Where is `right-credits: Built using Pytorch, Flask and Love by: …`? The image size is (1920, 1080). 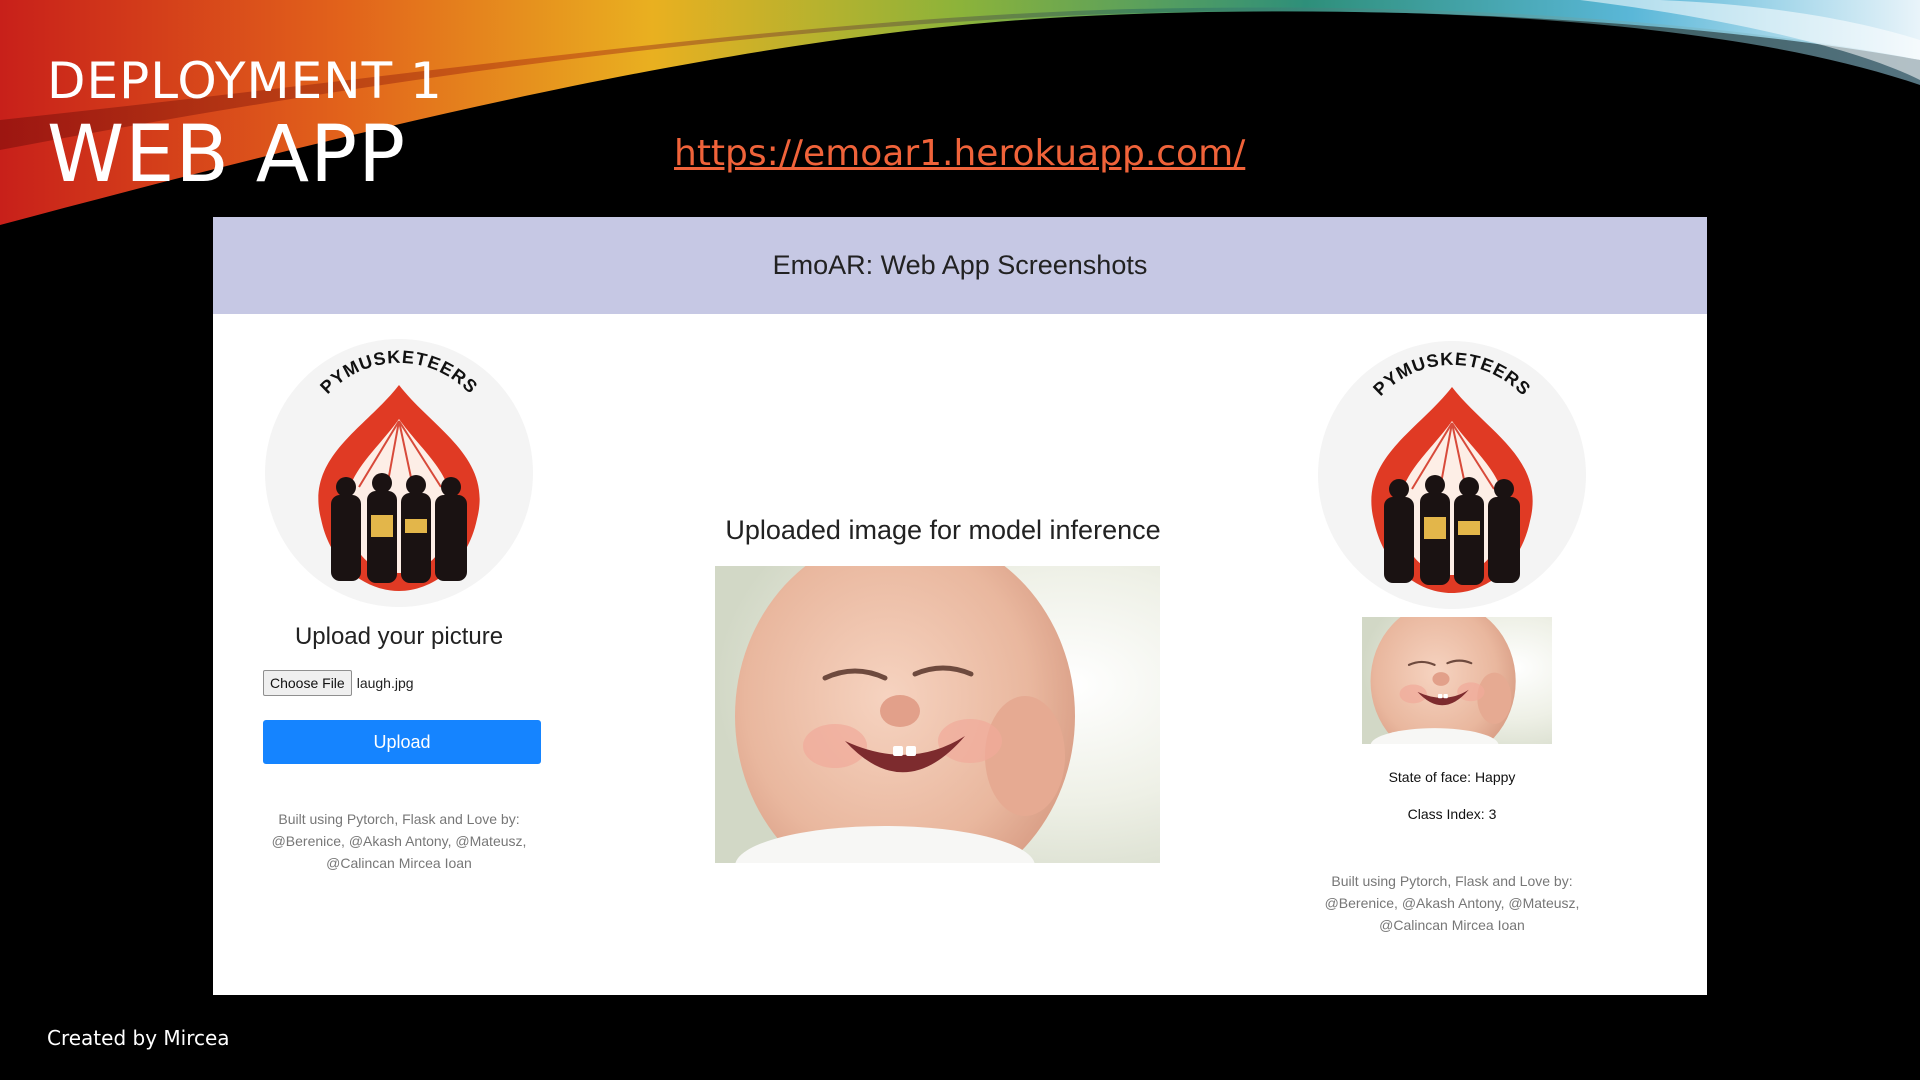 right-credits: Built using Pytorch, Flask and Love by: … is located at coordinates (1452, 903).